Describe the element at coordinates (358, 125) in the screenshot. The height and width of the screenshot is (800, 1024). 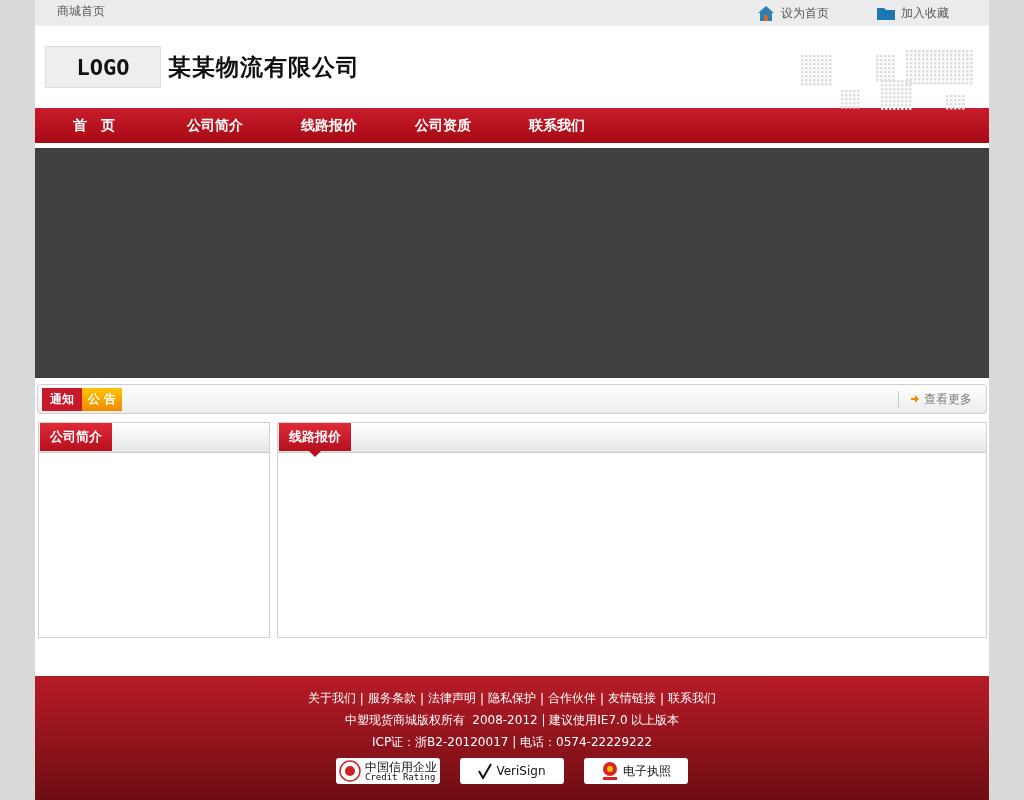
I see `nav-link: 线路报价` at that location.